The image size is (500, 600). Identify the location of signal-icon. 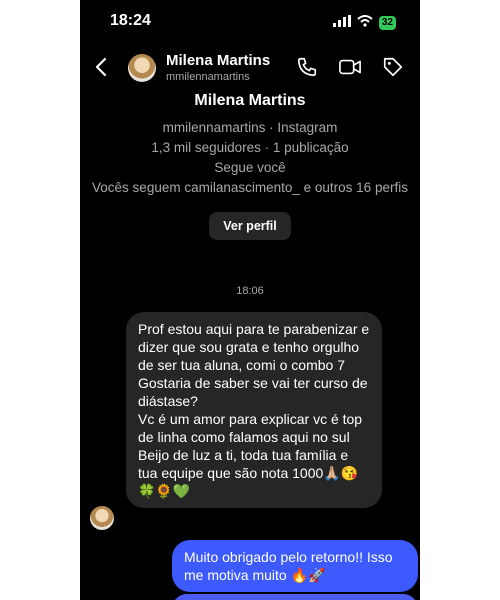
(341, 23).